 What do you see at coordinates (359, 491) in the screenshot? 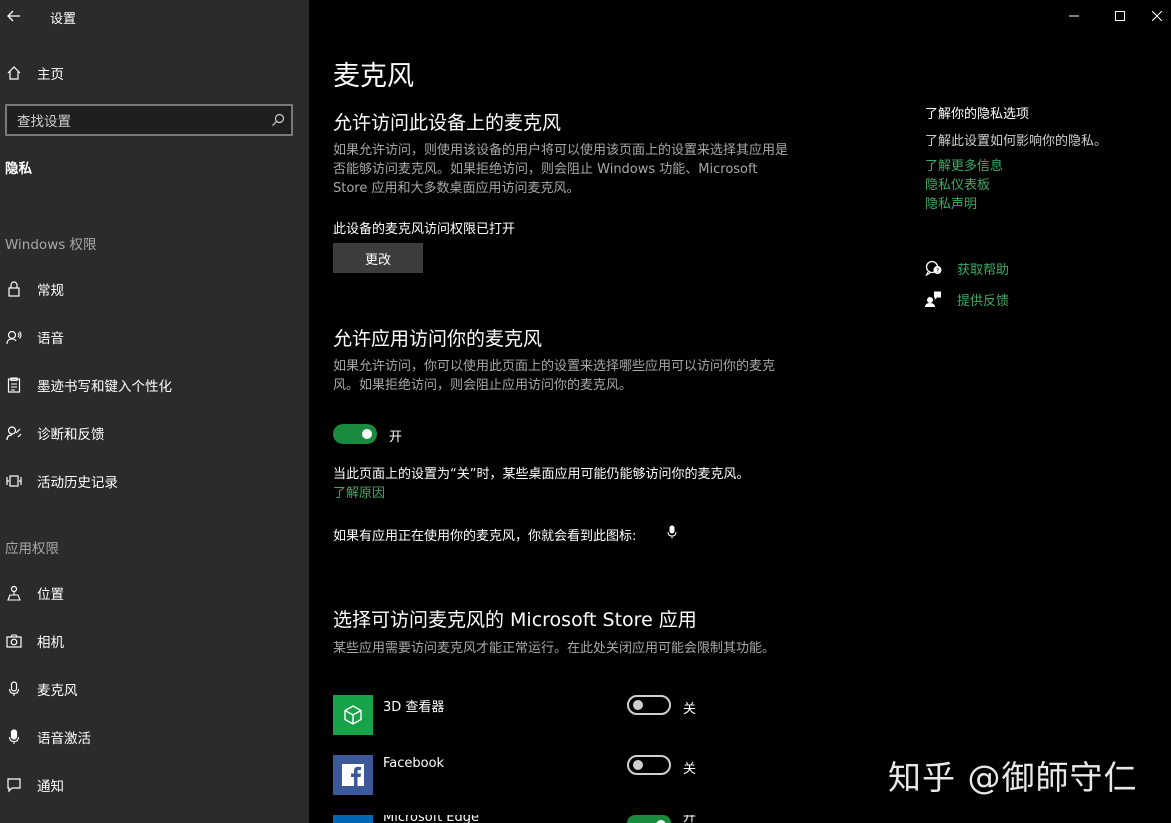
I see `learn-why-link: 了解原因` at bounding box center [359, 491].